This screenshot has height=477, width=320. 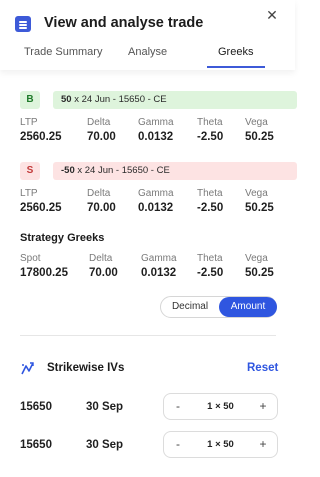 I want to click on sell-badge: S, so click(x=30, y=171).